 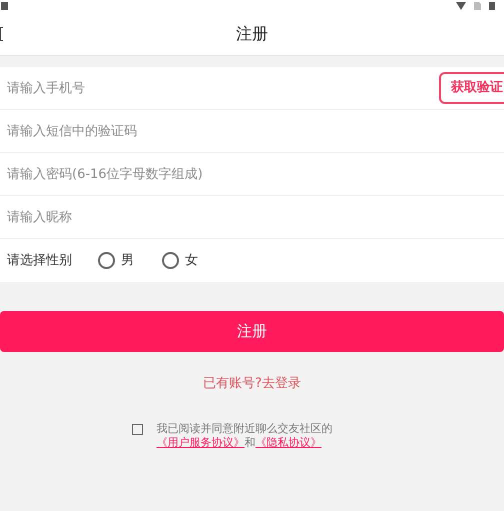 I want to click on notification-icon, so click(x=4, y=6).